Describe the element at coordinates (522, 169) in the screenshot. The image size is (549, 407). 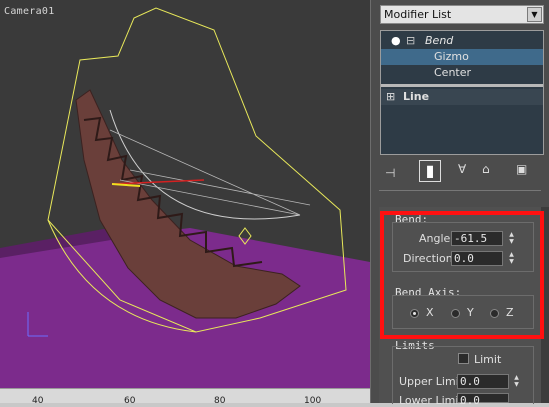
I see `configure-icon: ▣` at that location.